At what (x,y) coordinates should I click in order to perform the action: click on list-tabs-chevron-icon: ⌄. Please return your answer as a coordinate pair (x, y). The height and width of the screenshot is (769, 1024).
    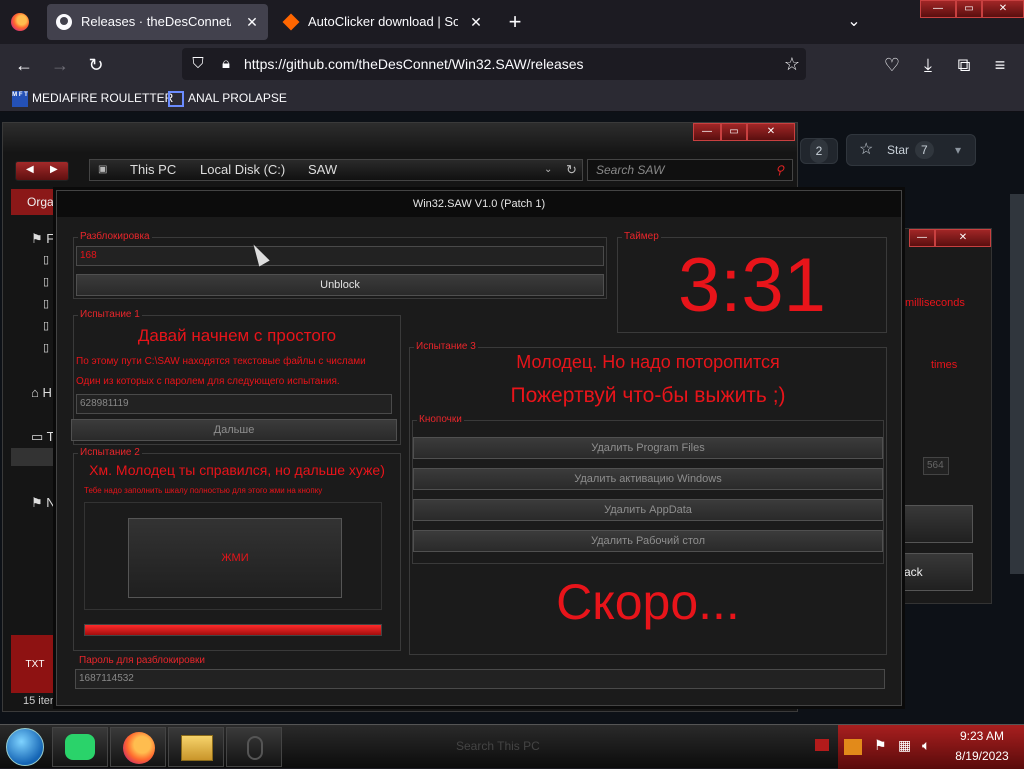
    Looking at the image, I should click on (854, 22).